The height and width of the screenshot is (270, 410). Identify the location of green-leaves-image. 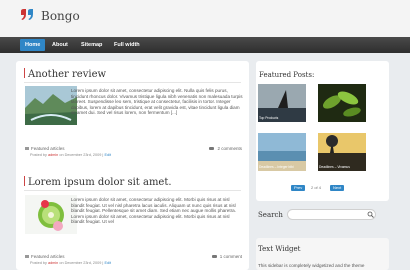
(342, 103).